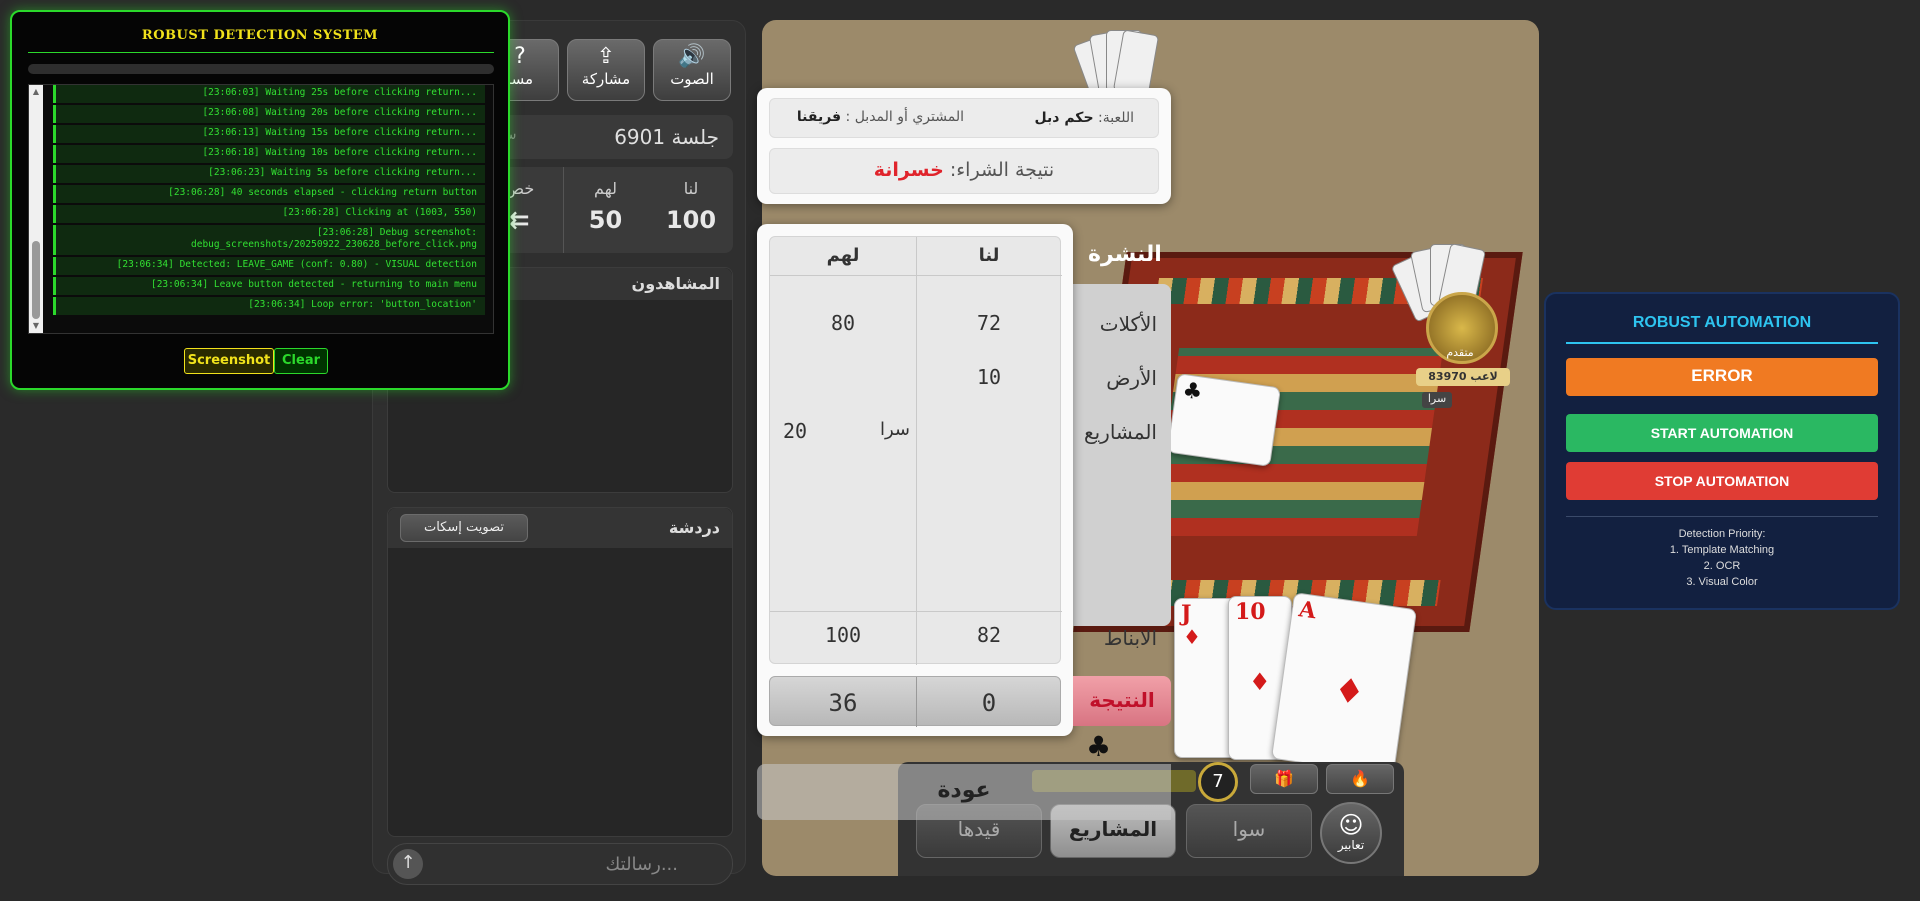 Image resolution: width=1920 pixels, height=901 pixels. Describe the element at coordinates (1064, 118) in the screenshot. I see `game-type-value: حكم دبل` at that location.